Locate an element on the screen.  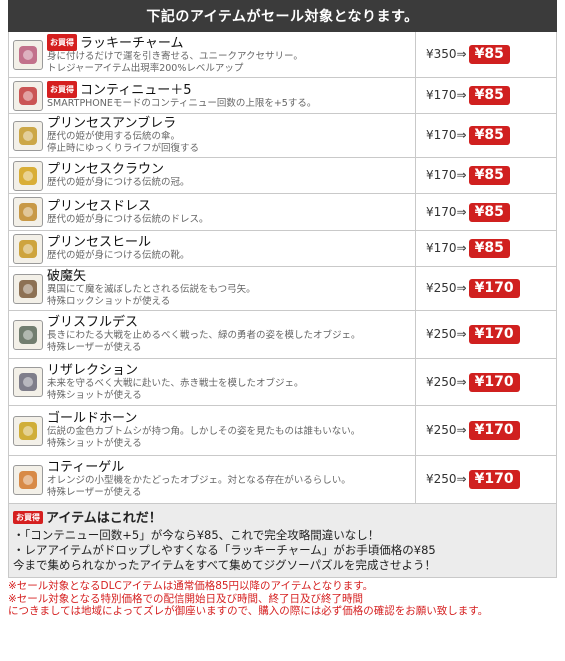
item-name: プリンセスクラウン is located at coordinates (118, 169).